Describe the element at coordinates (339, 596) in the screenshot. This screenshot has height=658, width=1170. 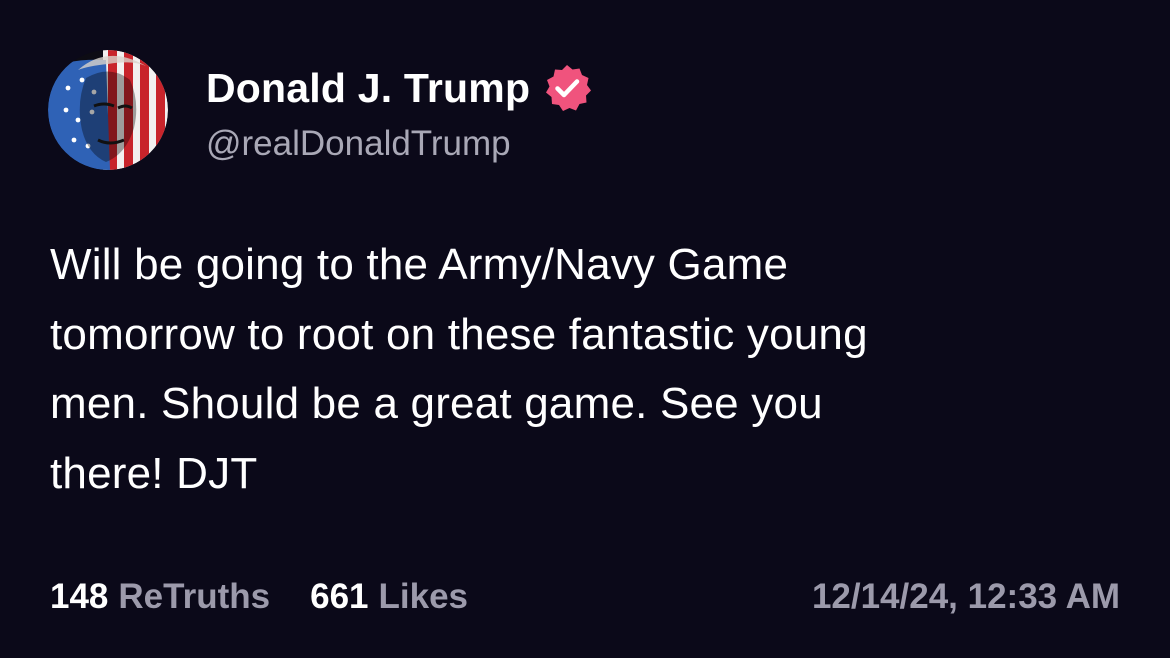
I see `likes-count: 661` at that location.